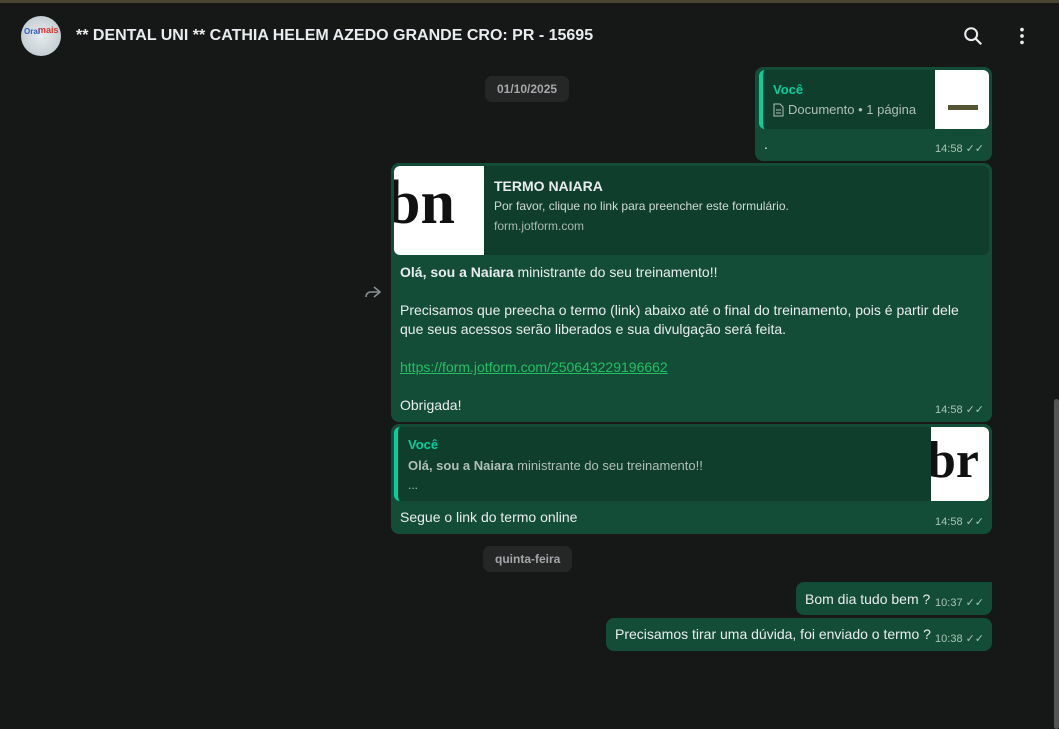  I want to click on document-icon, so click(778, 109).